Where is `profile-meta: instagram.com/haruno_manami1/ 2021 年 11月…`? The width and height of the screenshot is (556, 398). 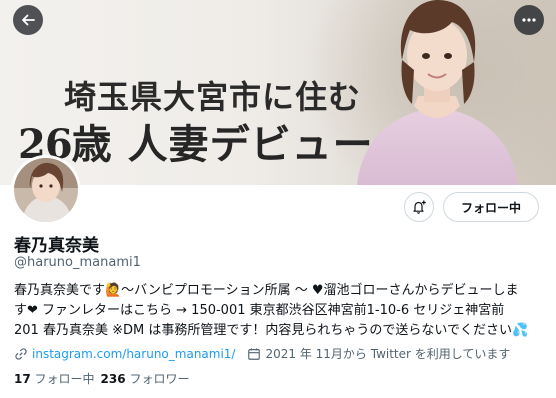
profile-meta: instagram.com/haruno_manami1/ 2021 年 11月… is located at coordinates (262, 353).